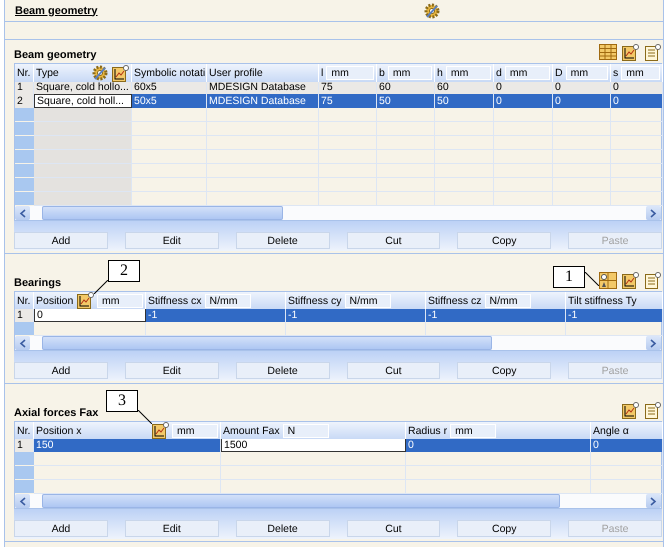  Describe the element at coordinates (559, 73) in the screenshot. I see `column-label: D` at that location.